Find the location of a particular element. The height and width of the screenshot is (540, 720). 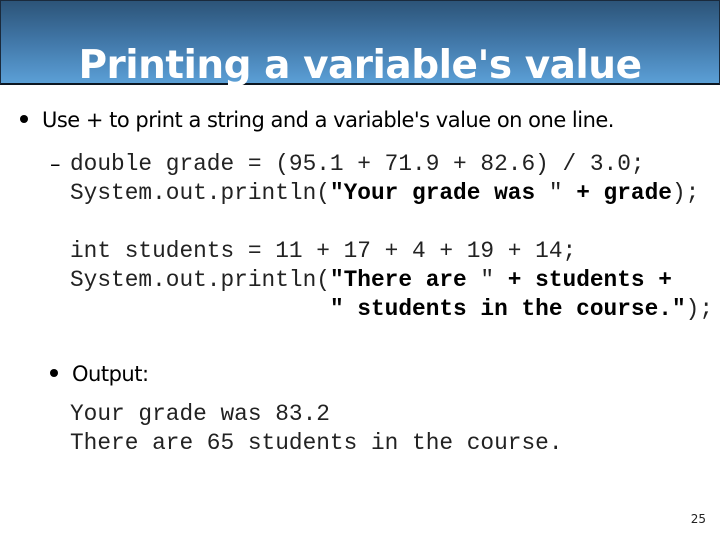

bullet-output: Output: is located at coordinates (99, 374).